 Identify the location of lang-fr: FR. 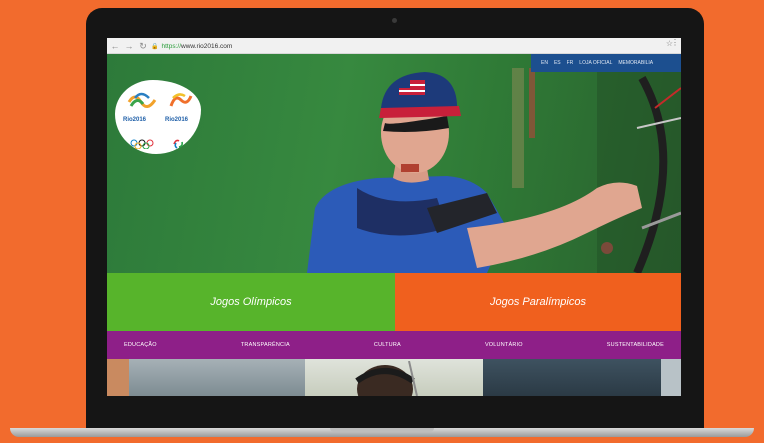
(570, 63).